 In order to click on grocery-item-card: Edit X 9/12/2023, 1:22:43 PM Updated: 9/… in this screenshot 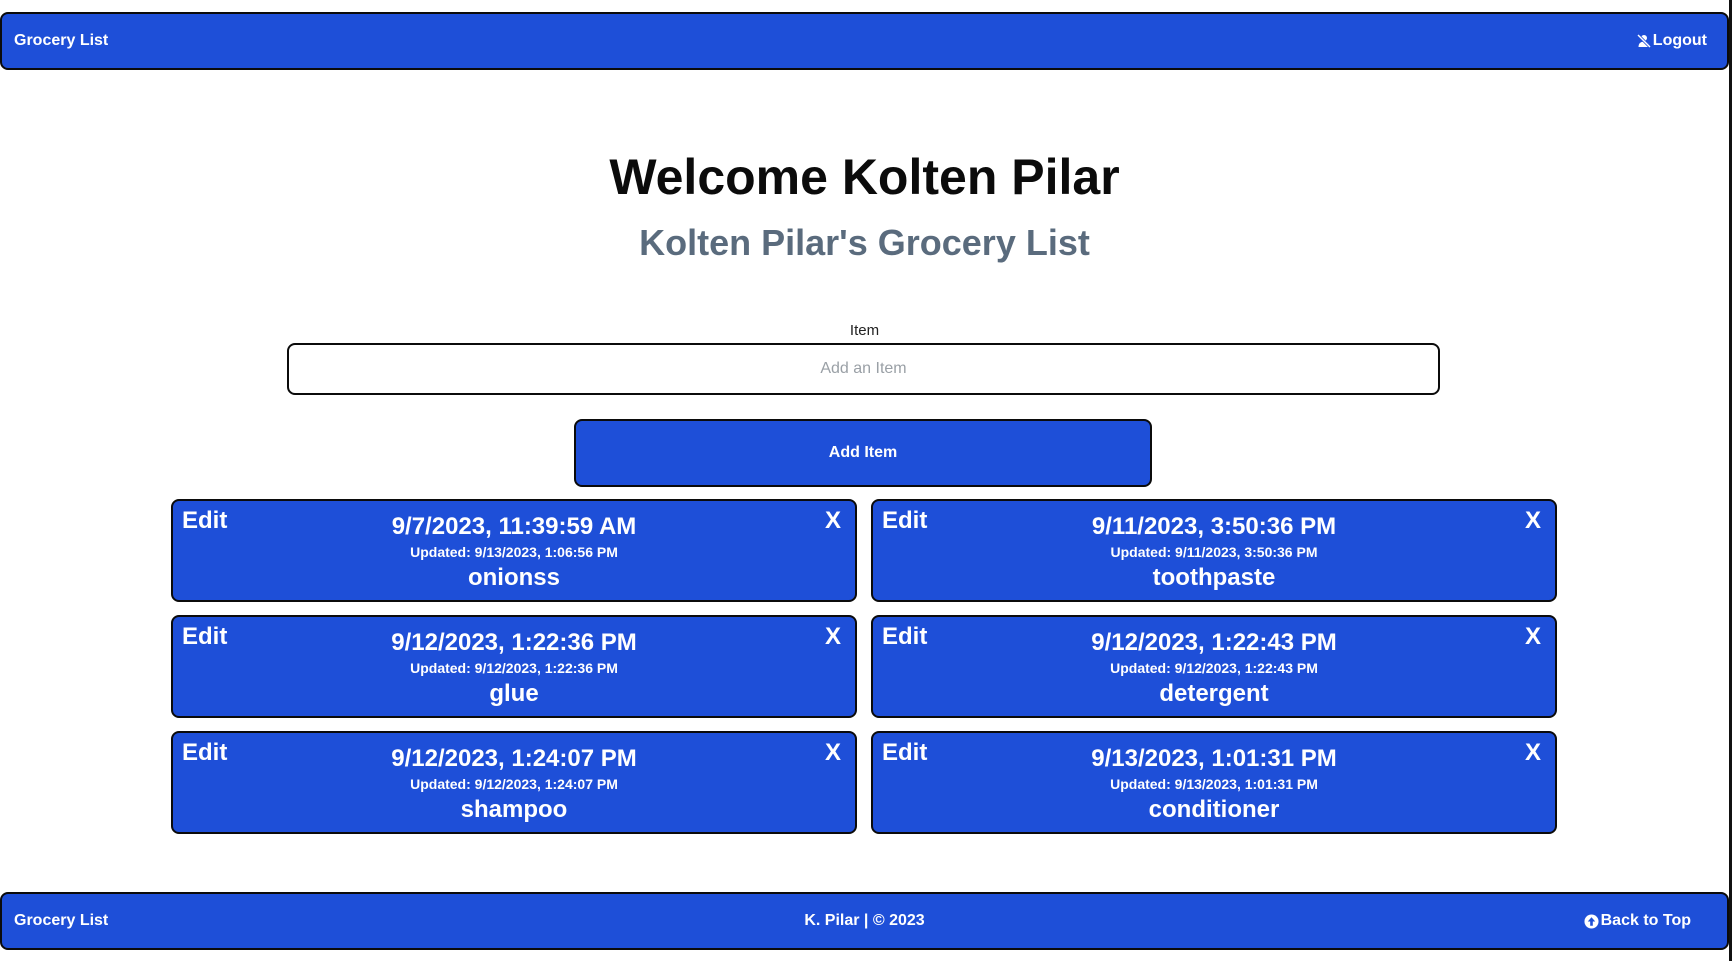, I will do `click(1214, 666)`.